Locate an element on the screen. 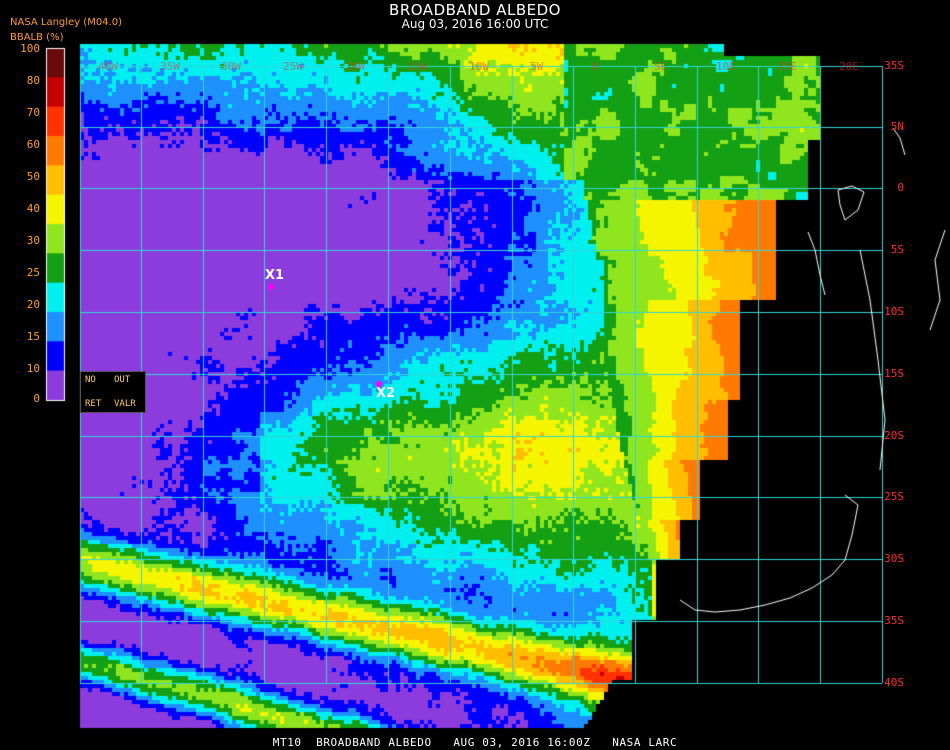 This screenshot has width=950, height=750. lon-label: 5W is located at coordinates (537, 66).